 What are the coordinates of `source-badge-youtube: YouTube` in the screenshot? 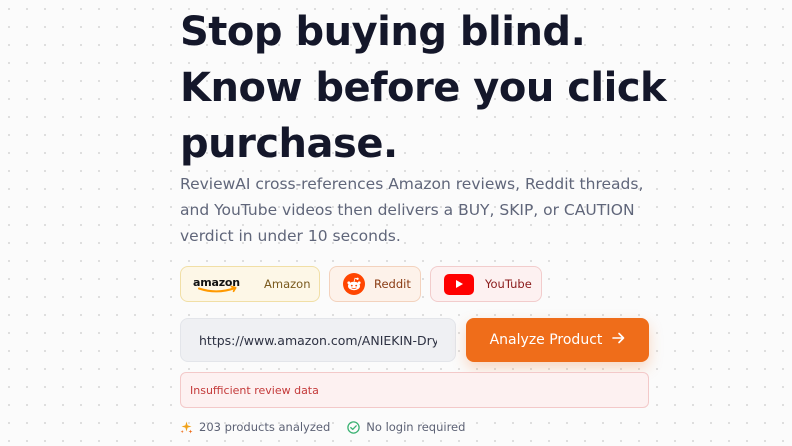 It's located at (486, 284).